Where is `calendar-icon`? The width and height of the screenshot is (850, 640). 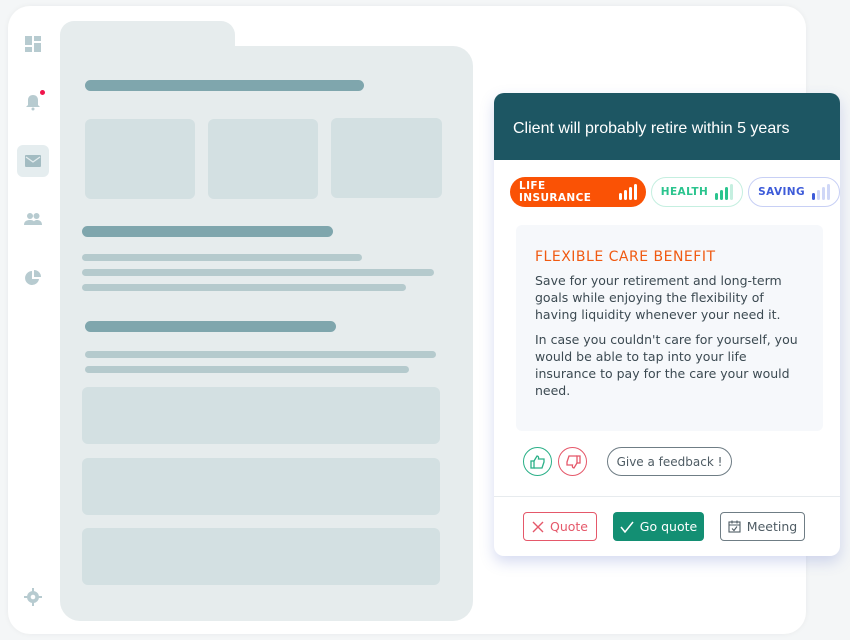 calendar-icon is located at coordinates (734, 526).